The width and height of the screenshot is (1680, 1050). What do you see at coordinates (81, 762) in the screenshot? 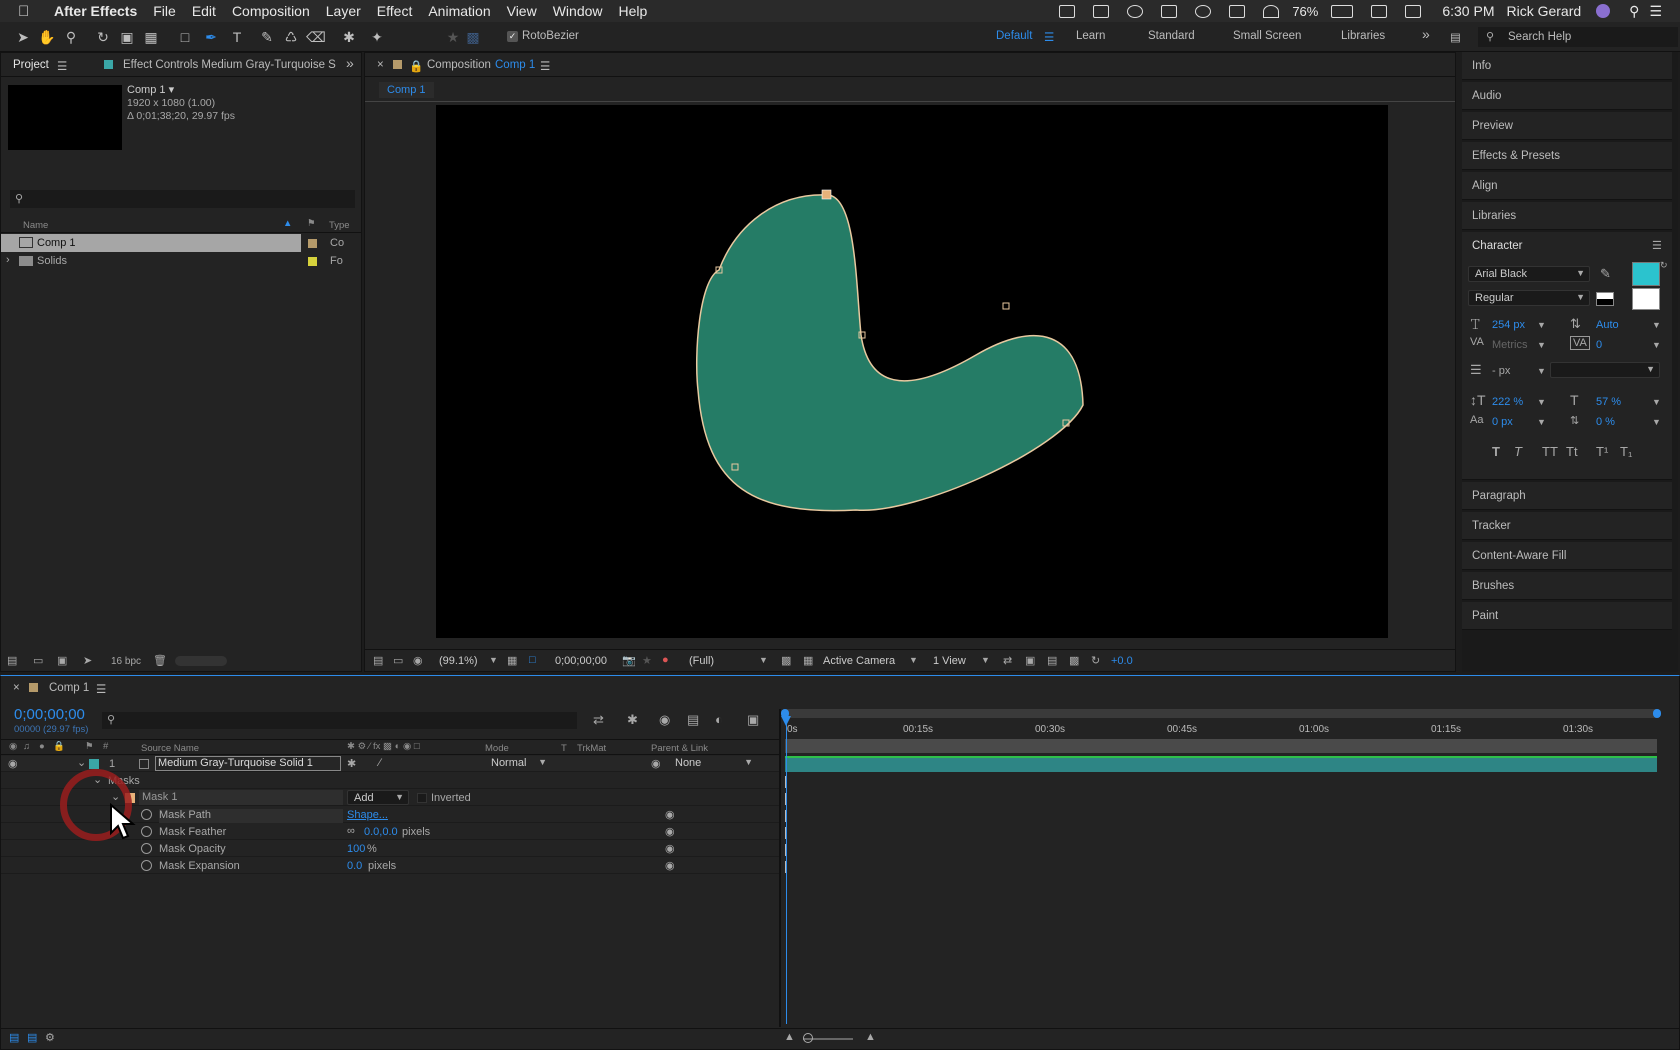
I see `expand-layer-icon: ⌄` at bounding box center [81, 762].